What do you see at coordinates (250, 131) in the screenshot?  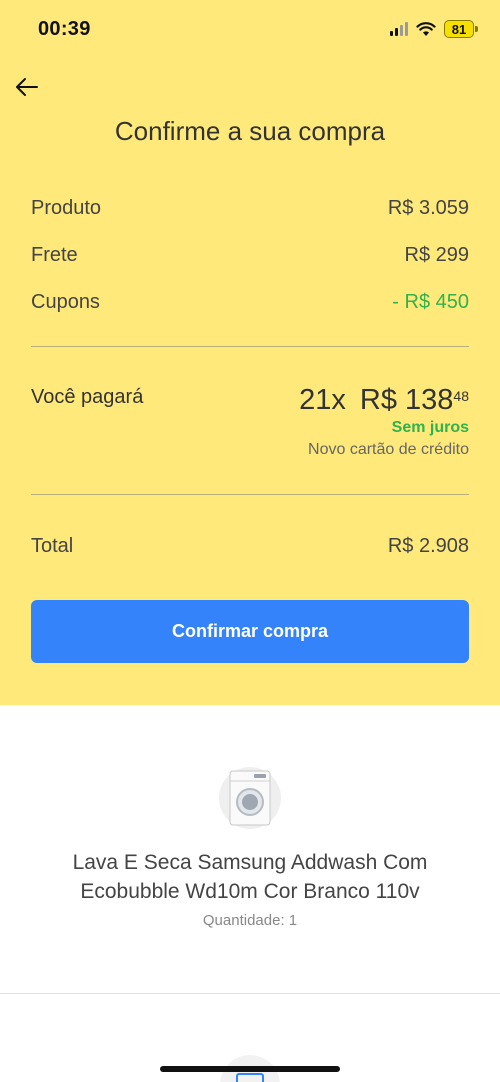 I see `page-title: Confirme a sua compra` at bounding box center [250, 131].